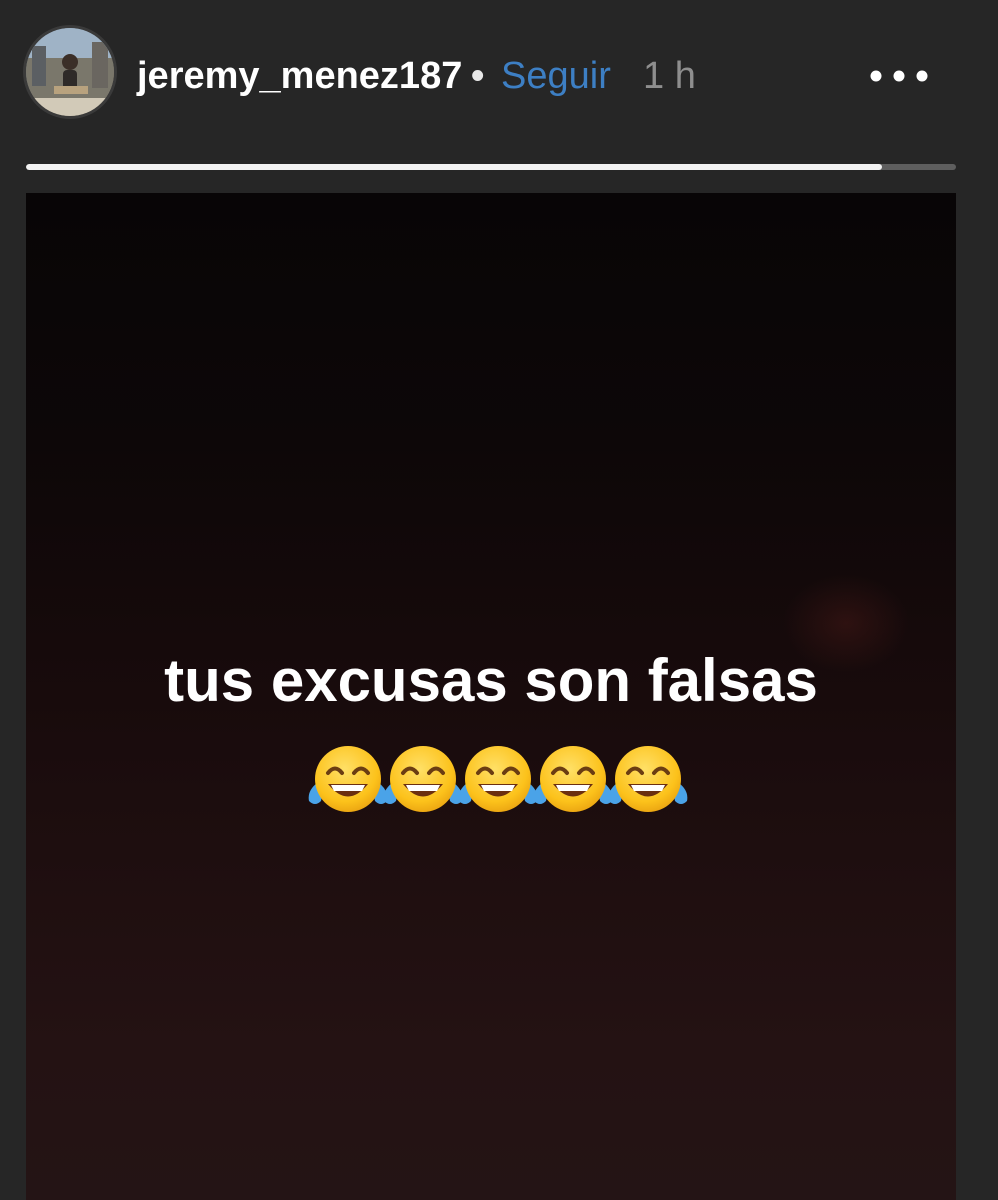 The width and height of the screenshot is (998, 1200). What do you see at coordinates (299, 76) in the screenshot?
I see `username: jeremy_menez187` at bounding box center [299, 76].